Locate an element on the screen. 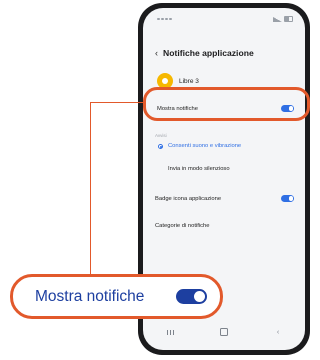 The image size is (320, 360). app-icon-badge-label: Badge icona applicazione is located at coordinates (188, 199).